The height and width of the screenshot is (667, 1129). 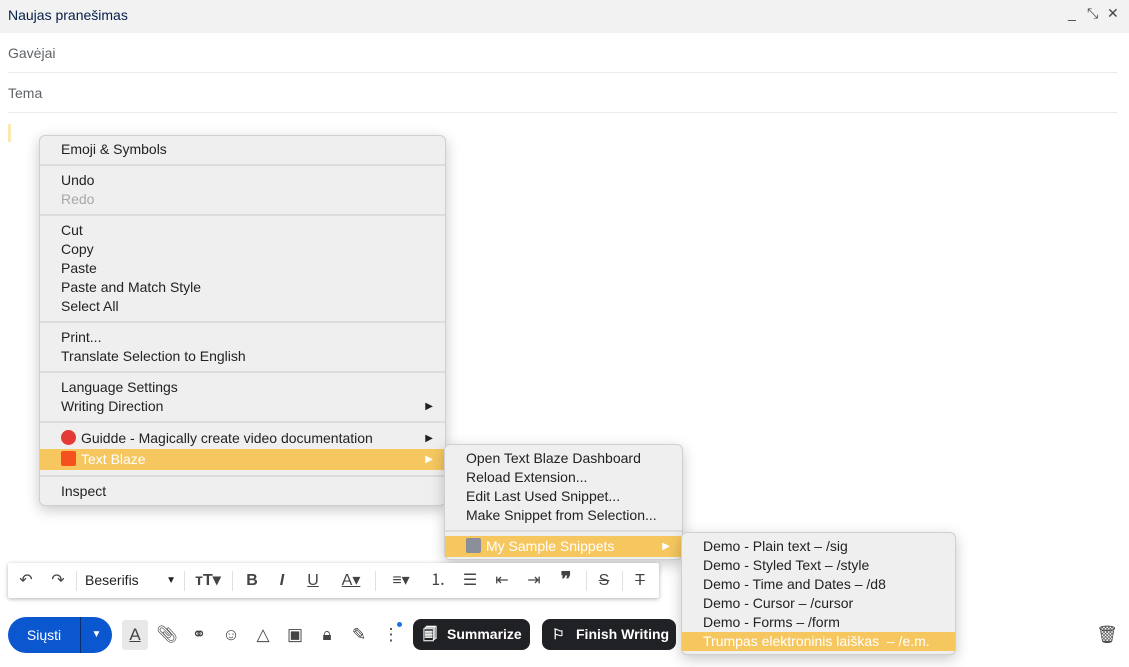 I want to click on compose-title: Naujas pranešimas, so click(x=68, y=15).